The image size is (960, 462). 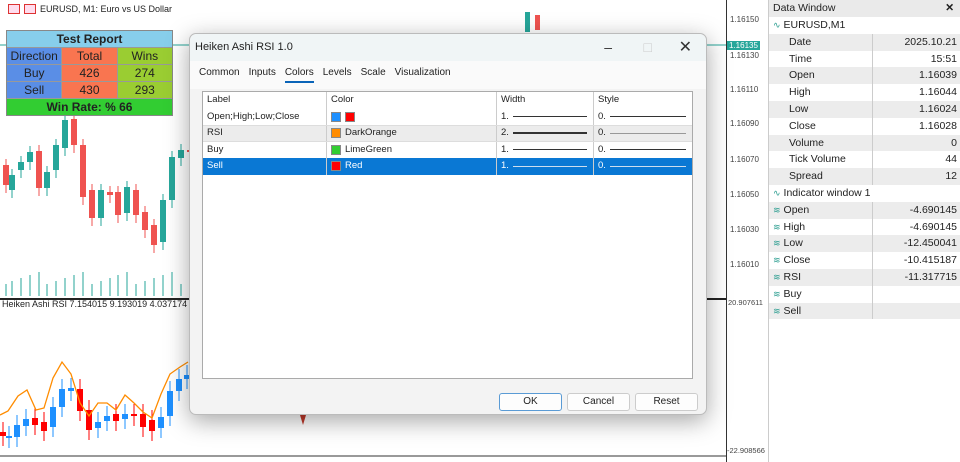 What do you see at coordinates (821, 227) in the screenshot?
I see `data-key: ≋ High` at bounding box center [821, 227].